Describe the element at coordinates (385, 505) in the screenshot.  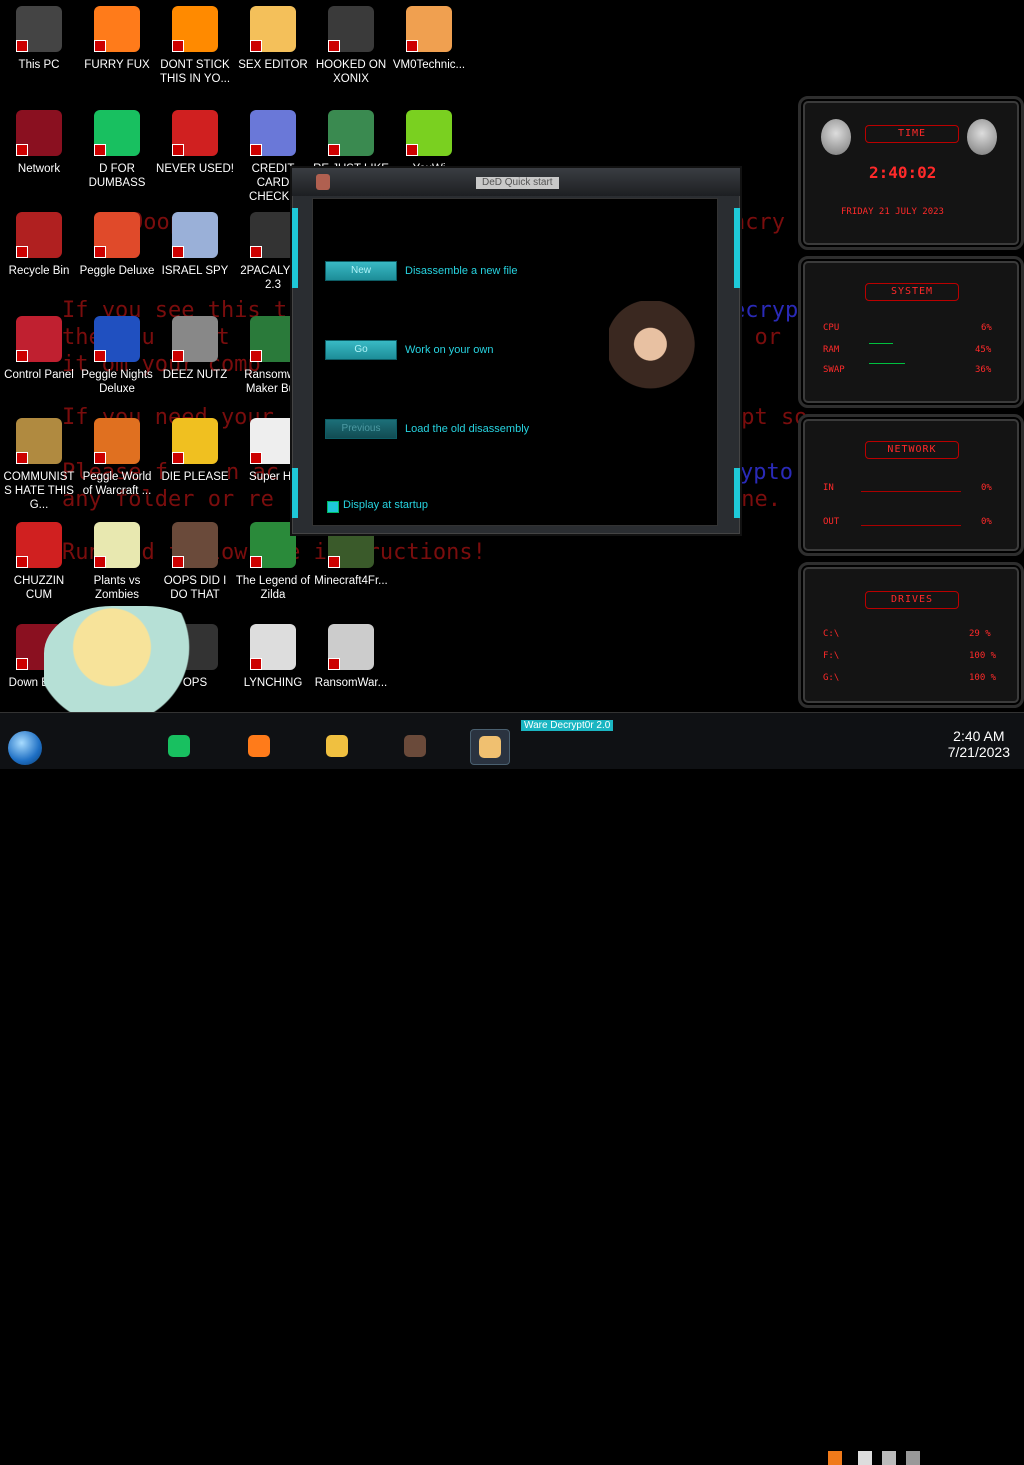
I see `display-at-startup-label: Display at startup` at that location.